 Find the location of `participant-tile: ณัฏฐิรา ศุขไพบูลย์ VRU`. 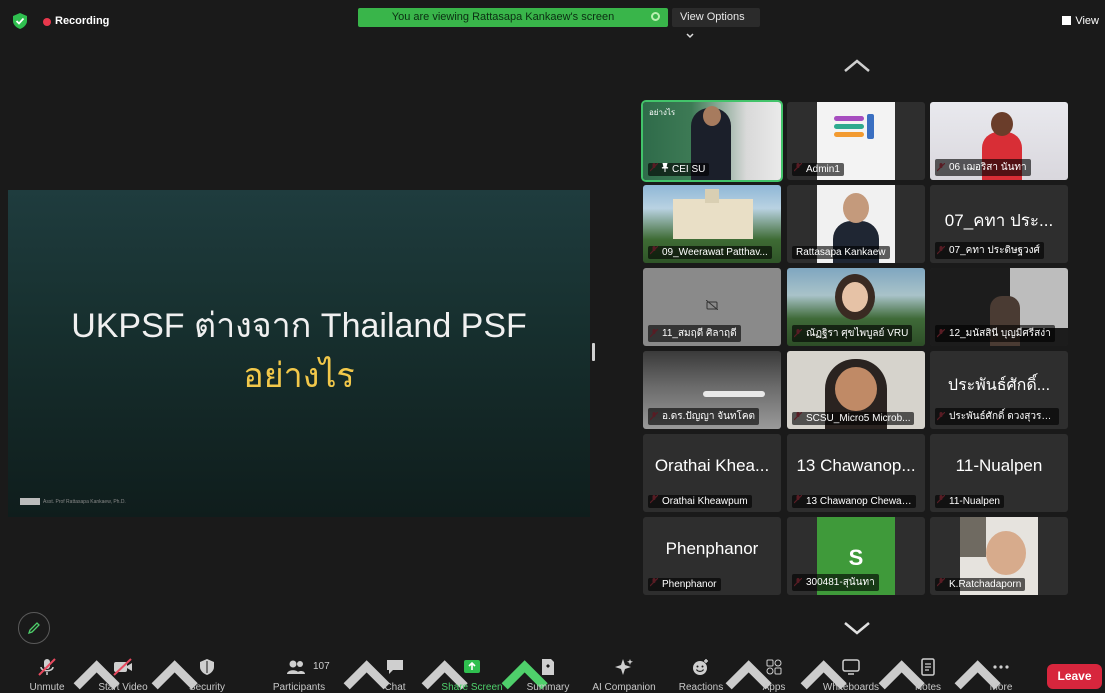

participant-tile: ณัฏฐิรา ศุขไพบูลย์ VRU is located at coordinates (856, 307).